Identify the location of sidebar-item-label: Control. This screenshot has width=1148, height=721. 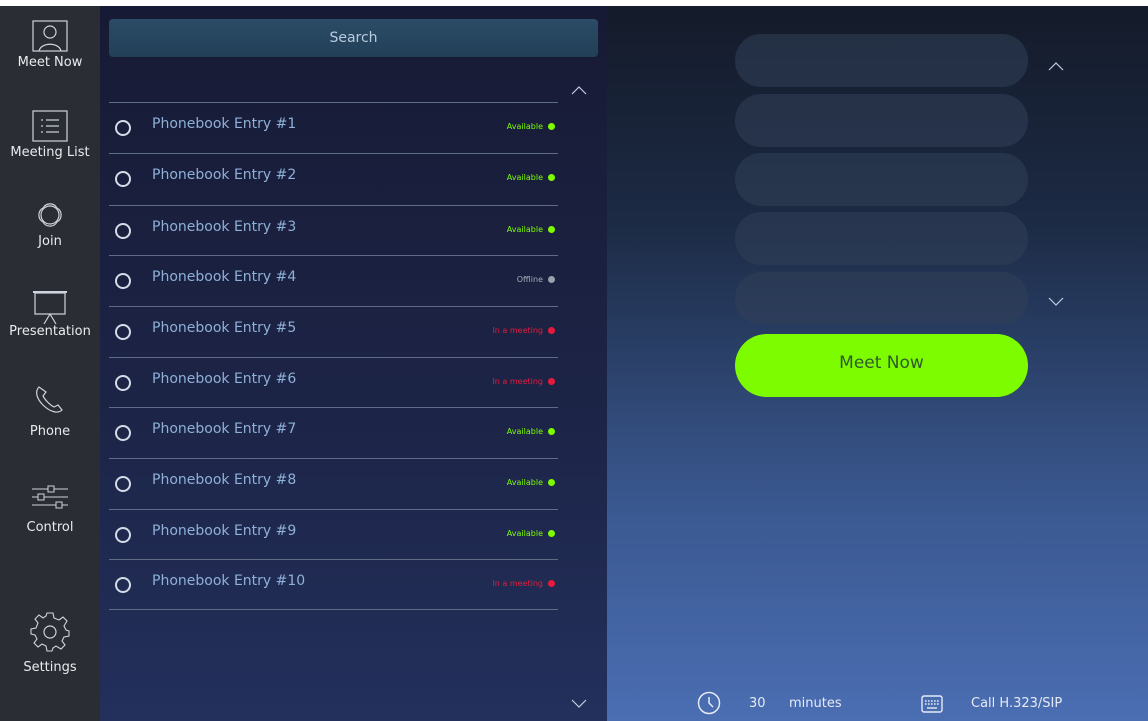
(50, 527).